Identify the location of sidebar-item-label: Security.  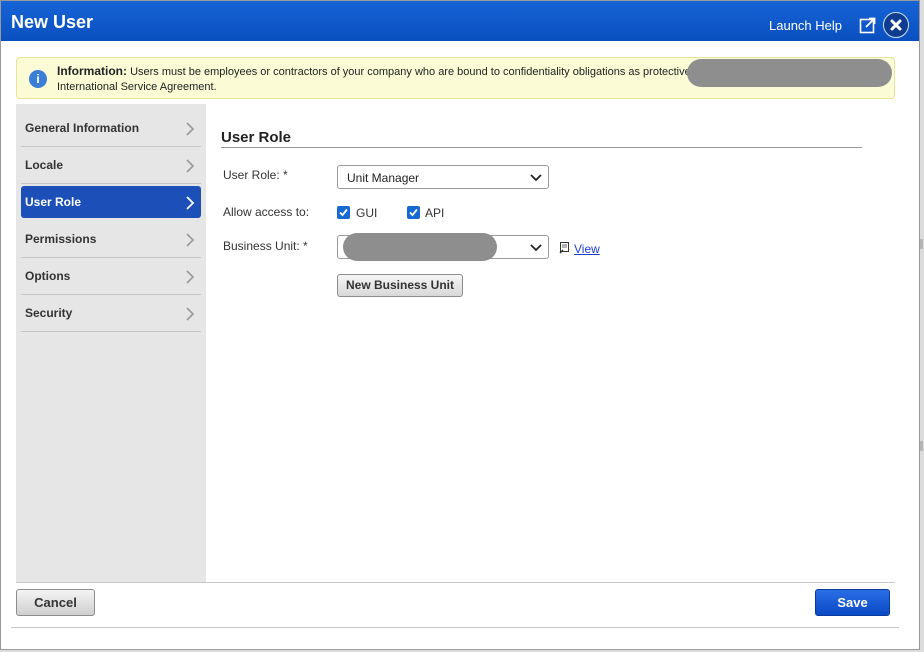
(49, 313).